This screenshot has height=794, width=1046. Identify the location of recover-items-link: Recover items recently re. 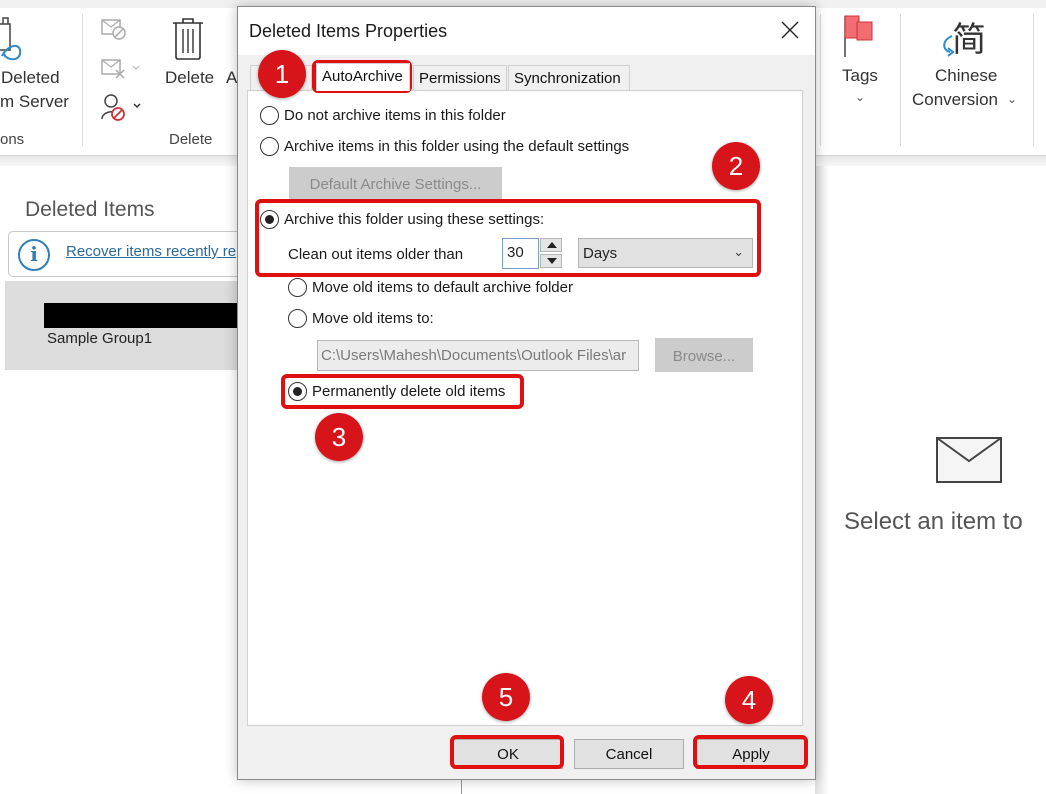
(151, 251).